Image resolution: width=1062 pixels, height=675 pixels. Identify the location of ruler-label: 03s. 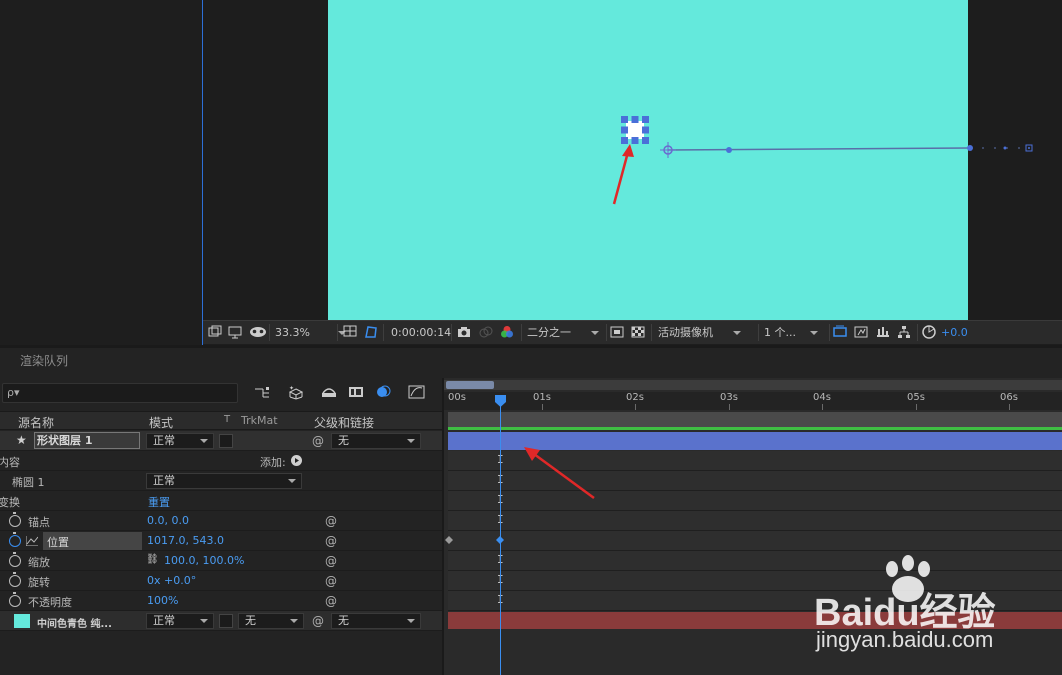
(729, 397).